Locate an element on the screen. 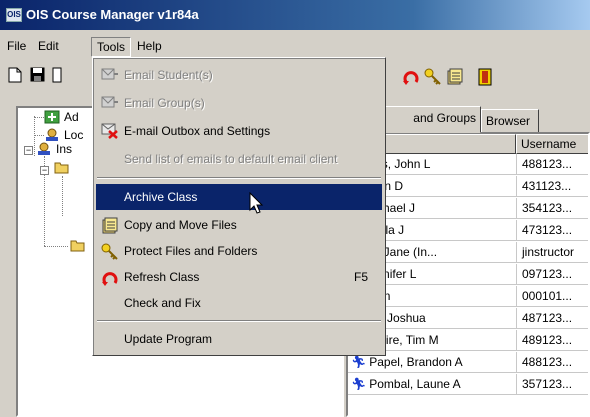 The height and width of the screenshot is (417, 590). cell-name: 🏃︎ Pombal, Laune A is located at coordinates (432, 384).